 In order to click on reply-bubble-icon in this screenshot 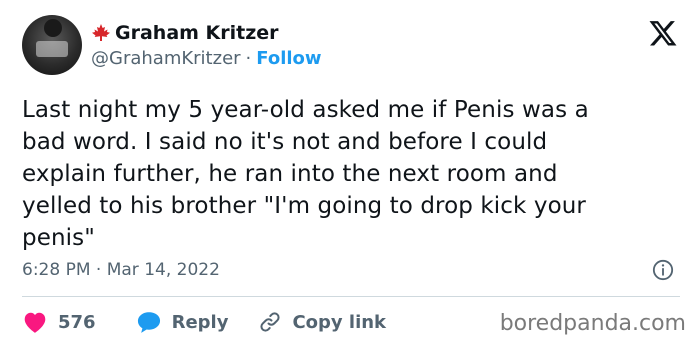, I will do `click(148, 322)`.